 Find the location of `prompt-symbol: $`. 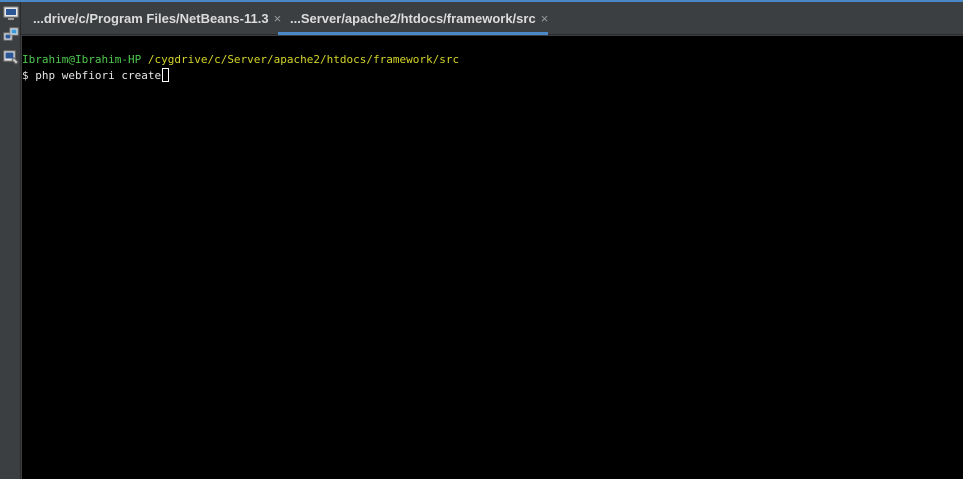

prompt-symbol: $ is located at coordinates (25, 75).